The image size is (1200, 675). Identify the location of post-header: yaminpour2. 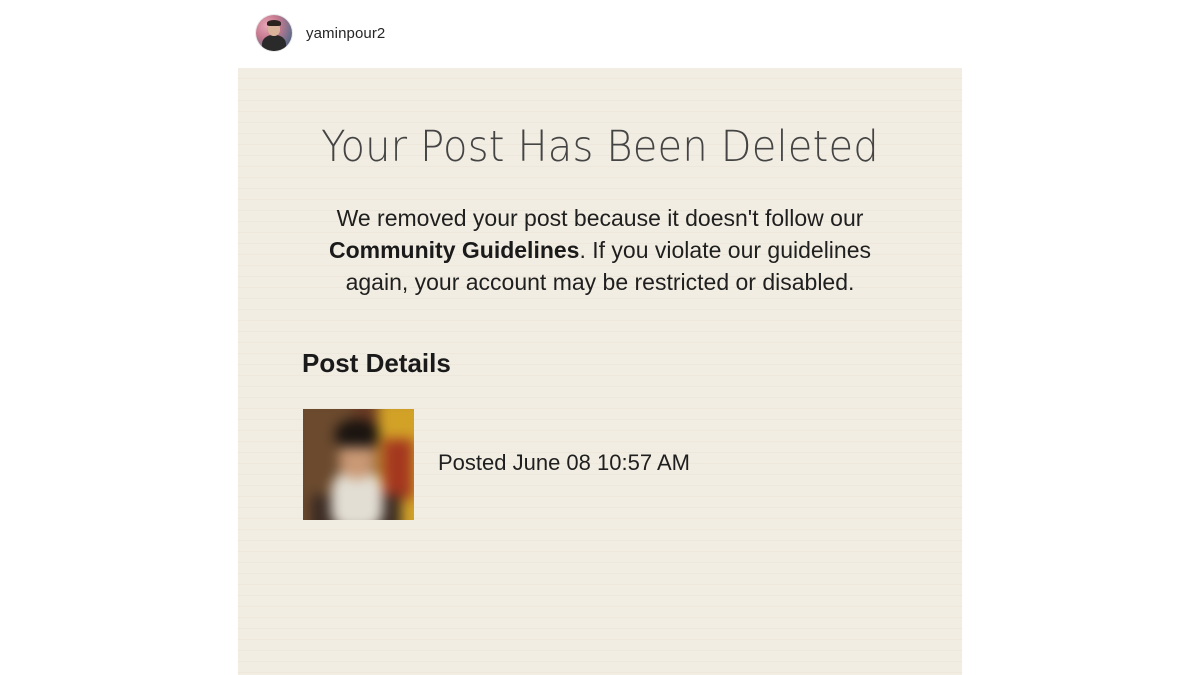
(320, 33).